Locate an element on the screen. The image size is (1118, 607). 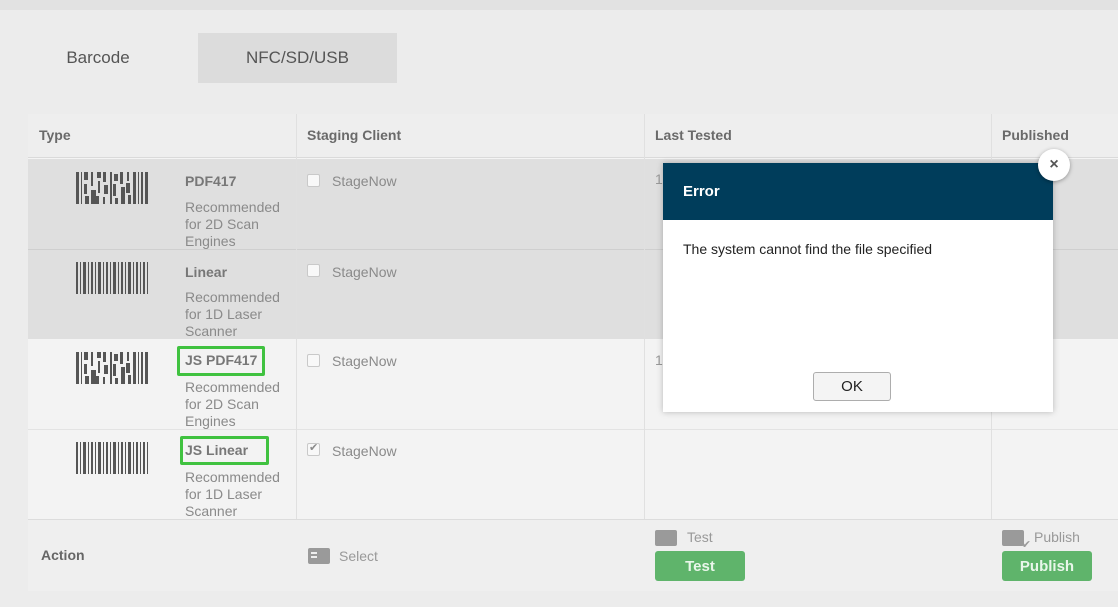
top-strip is located at coordinates (559, 5).